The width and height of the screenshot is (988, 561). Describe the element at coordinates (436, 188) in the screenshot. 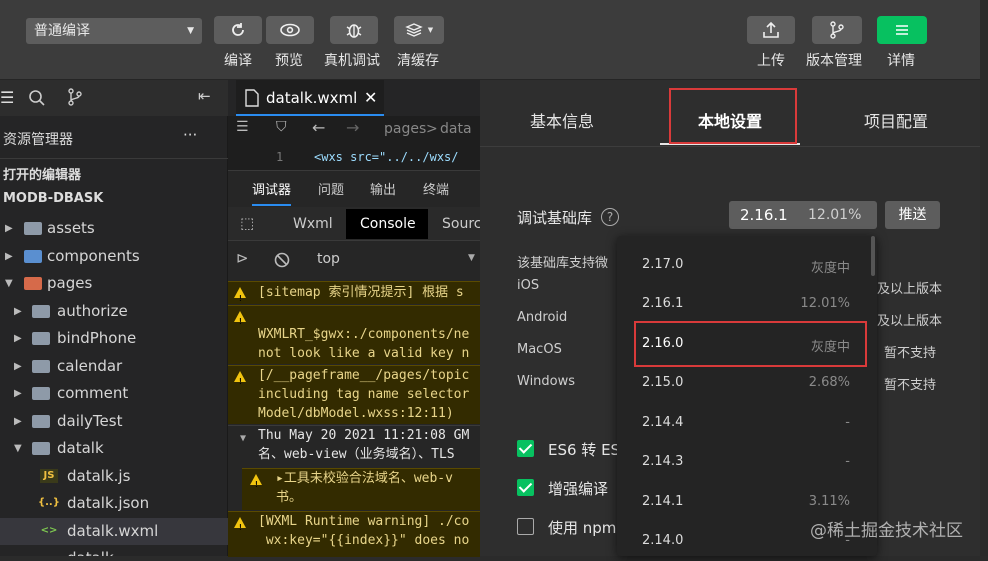

I see `tab-terminal: 终端` at that location.